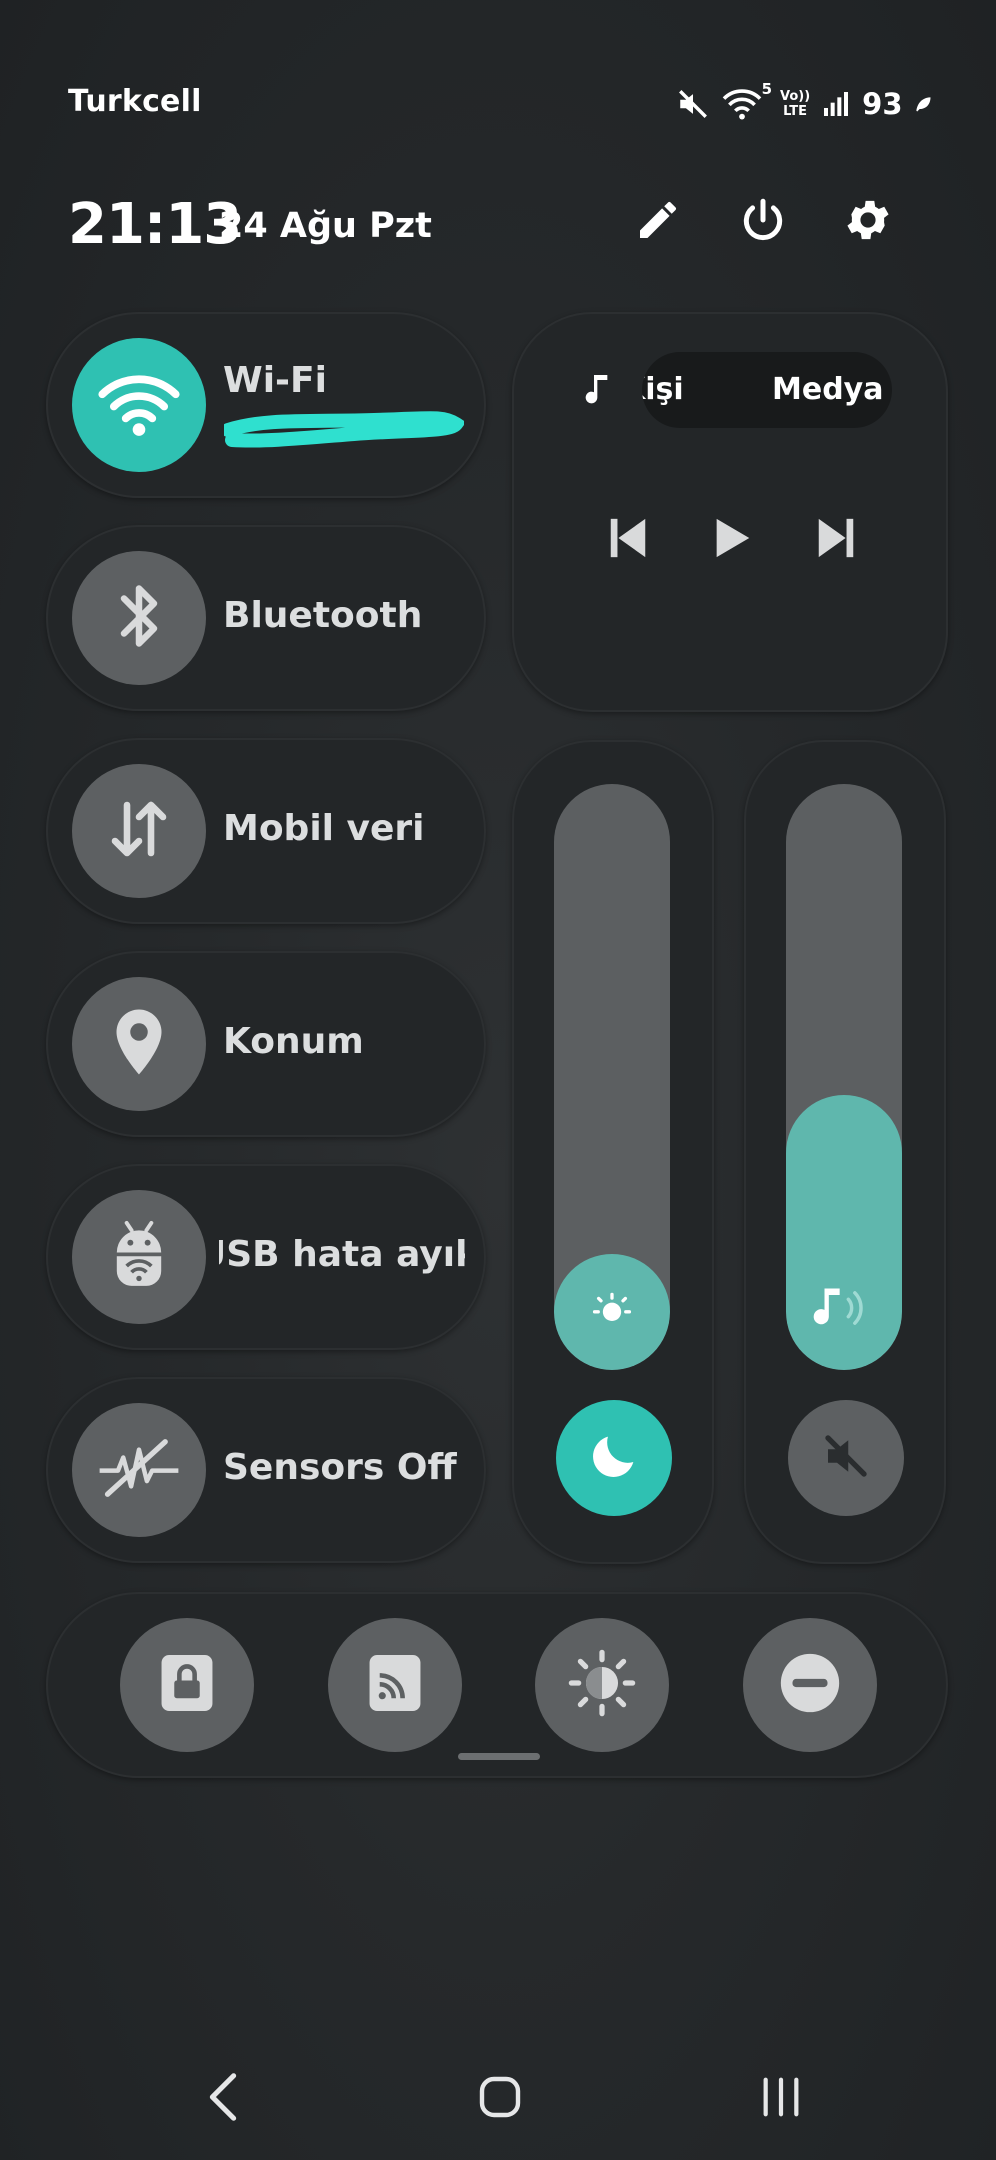  I want to click on mute-button, so click(846, 1458).